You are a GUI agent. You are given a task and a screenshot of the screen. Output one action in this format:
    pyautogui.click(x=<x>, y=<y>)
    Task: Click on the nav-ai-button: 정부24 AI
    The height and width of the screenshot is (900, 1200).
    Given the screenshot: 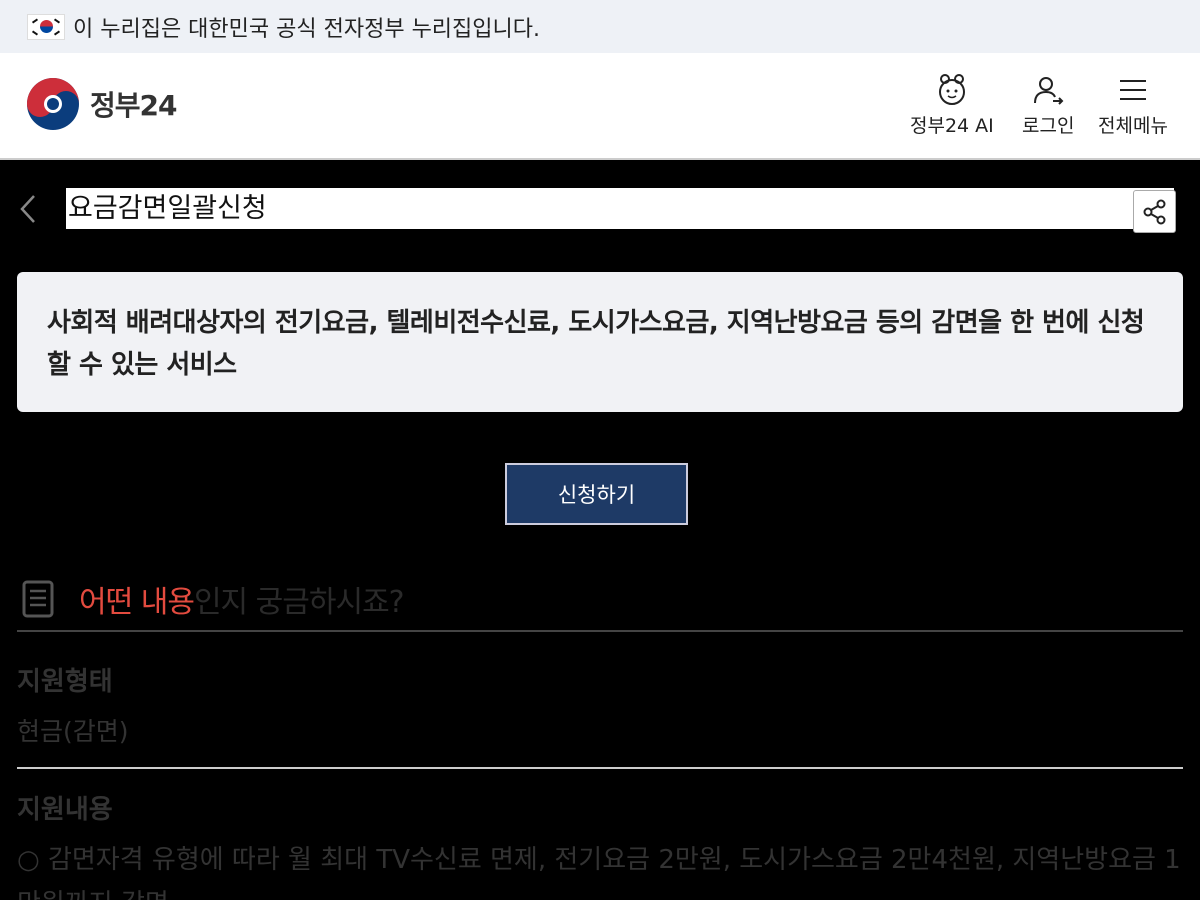 What is the action you would take?
    pyautogui.click(x=952, y=105)
    